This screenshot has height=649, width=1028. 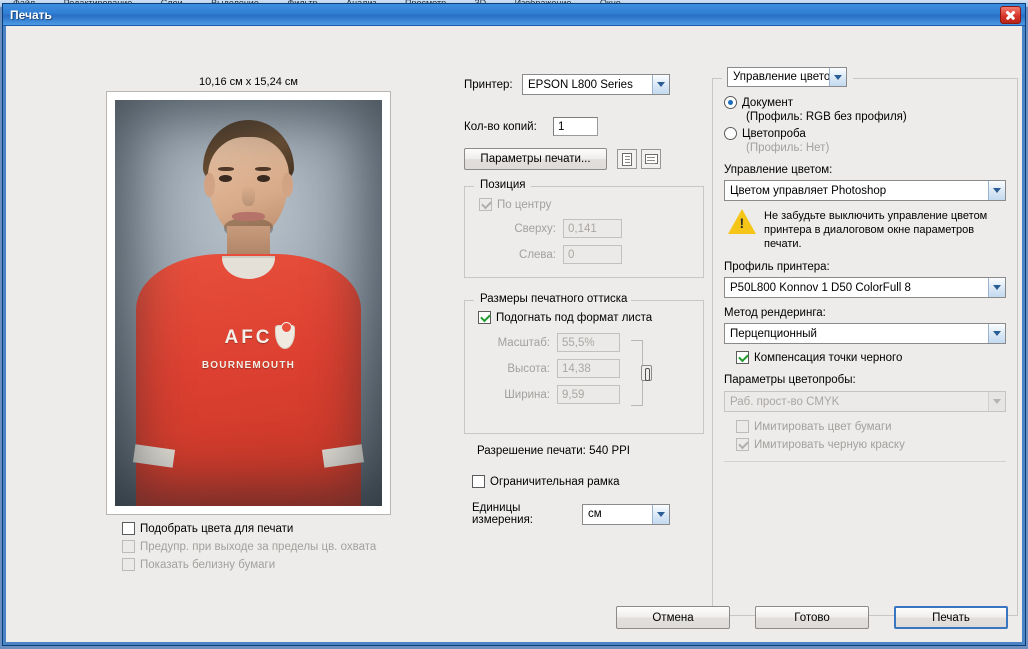 What do you see at coordinates (485, 204) in the screenshot?
I see `center-checkbox` at bounding box center [485, 204].